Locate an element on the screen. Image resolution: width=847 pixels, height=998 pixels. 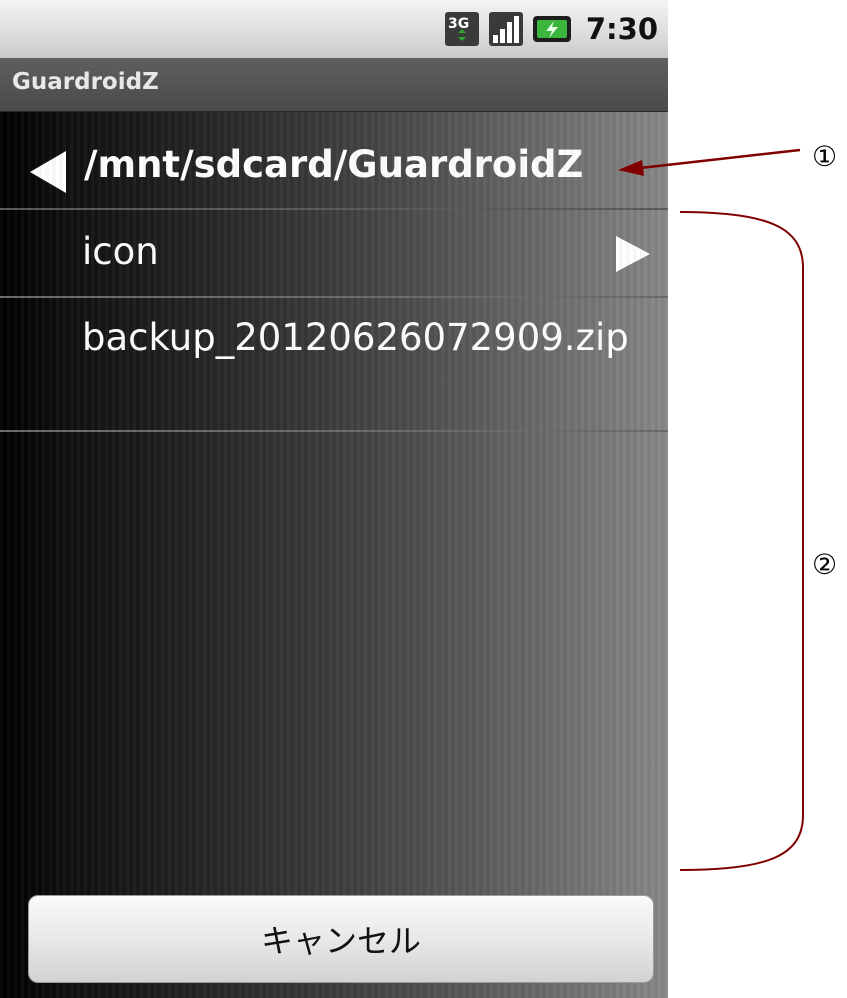
app-title: GuardroidZ is located at coordinates (85, 82).